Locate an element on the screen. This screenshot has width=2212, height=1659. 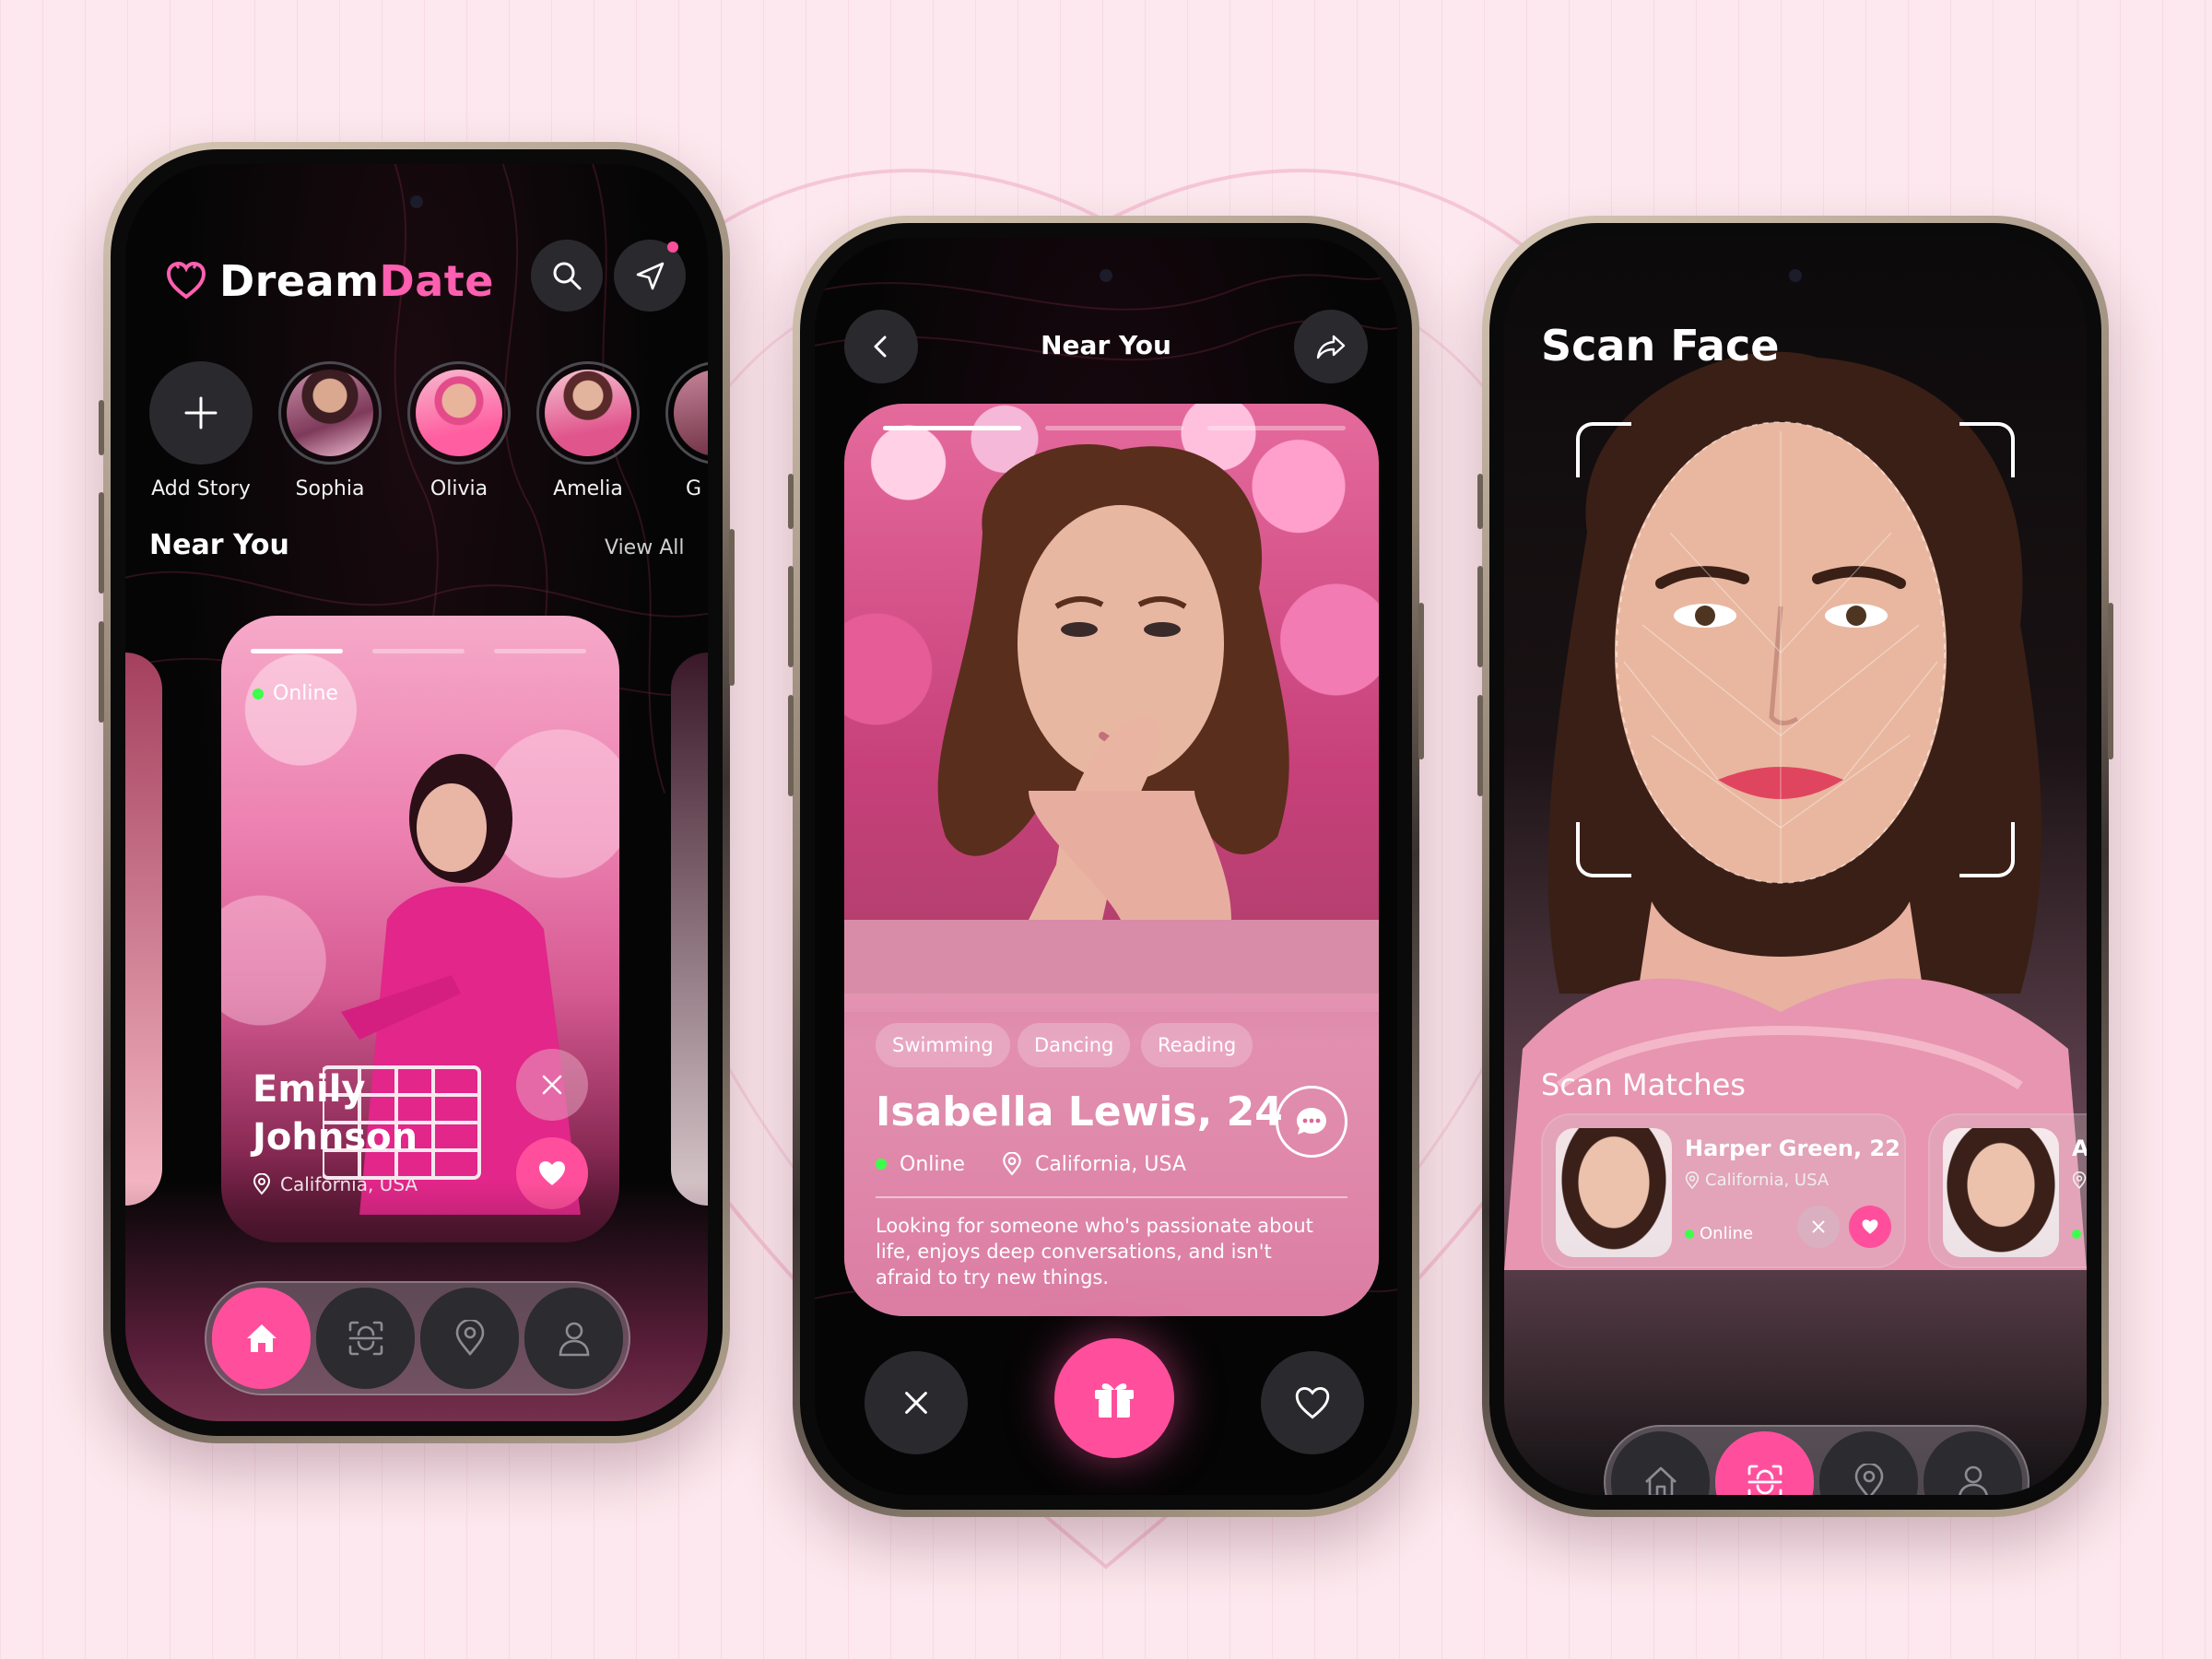
heart-outline-icon is located at coordinates (1312, 1402).